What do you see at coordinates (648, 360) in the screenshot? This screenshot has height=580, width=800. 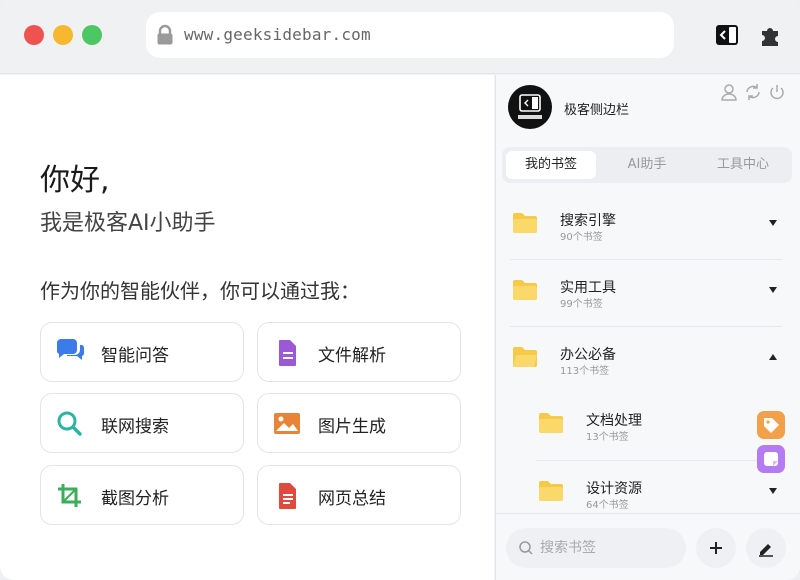 I see `folder-office-essentials: 办公必备 113个书签` at bounding box center [648, 360].